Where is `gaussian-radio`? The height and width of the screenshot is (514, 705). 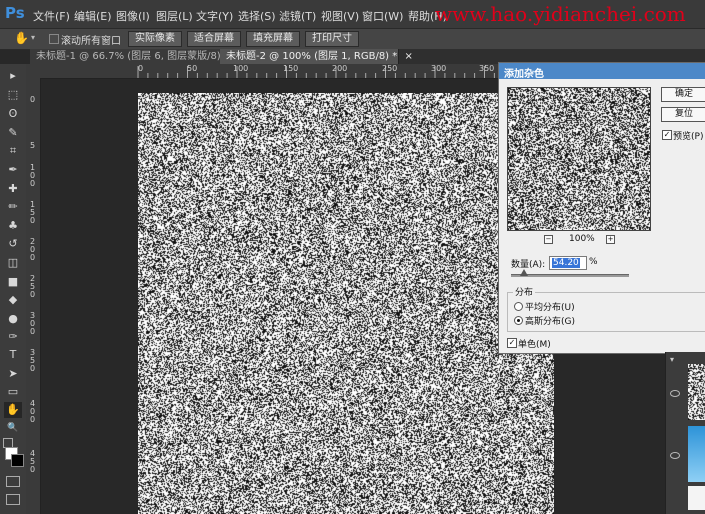 gaussian-radio is located at coordinates (518, 320).